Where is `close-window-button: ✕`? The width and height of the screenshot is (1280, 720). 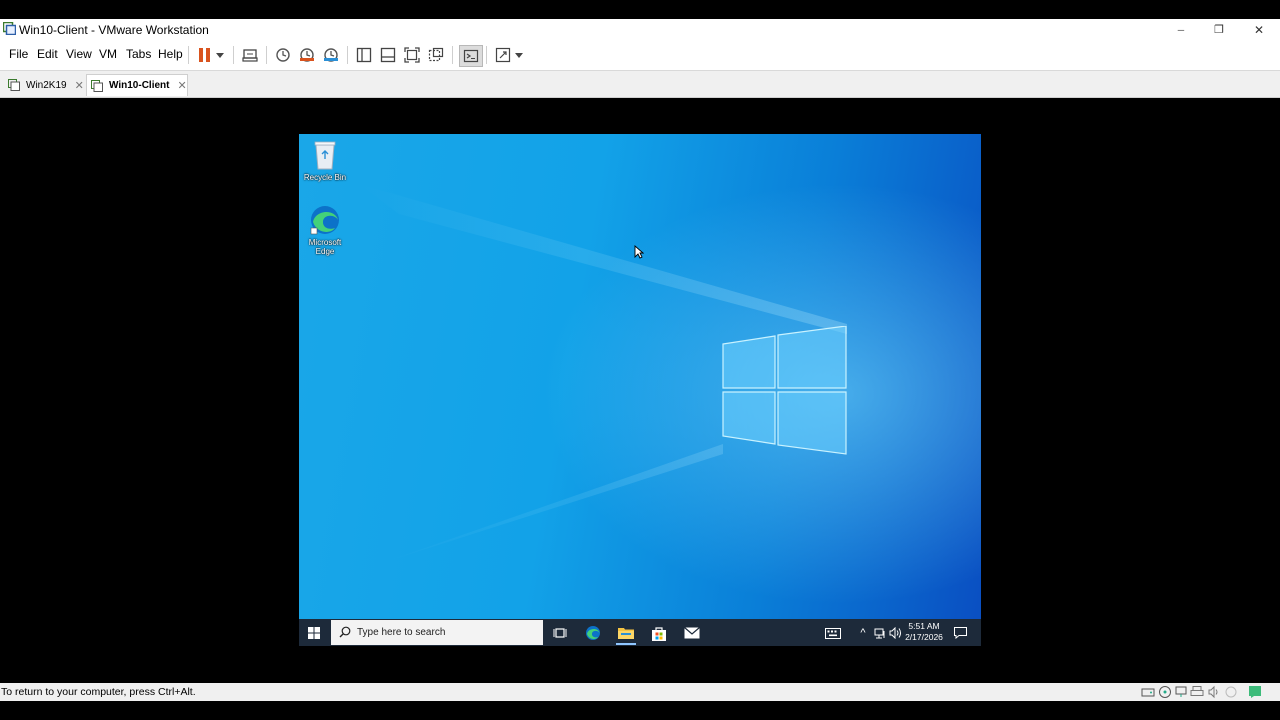
close-window-button: ✕ is located at coordinates (1259, 29).